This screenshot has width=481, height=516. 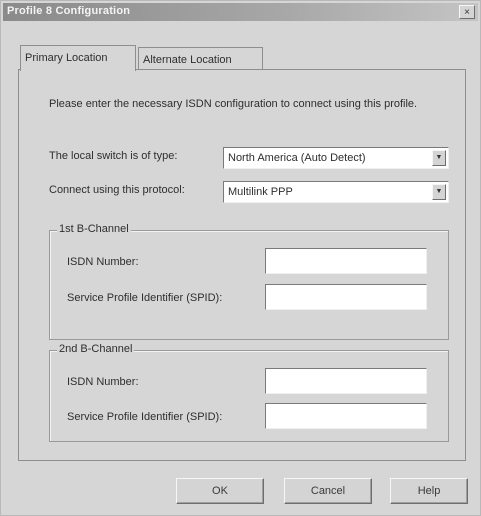 What do you see at coordinates (260, 192) in the screenshot?
I see `protocol-value: Multilink PPP` at bounding box center [260, 192].